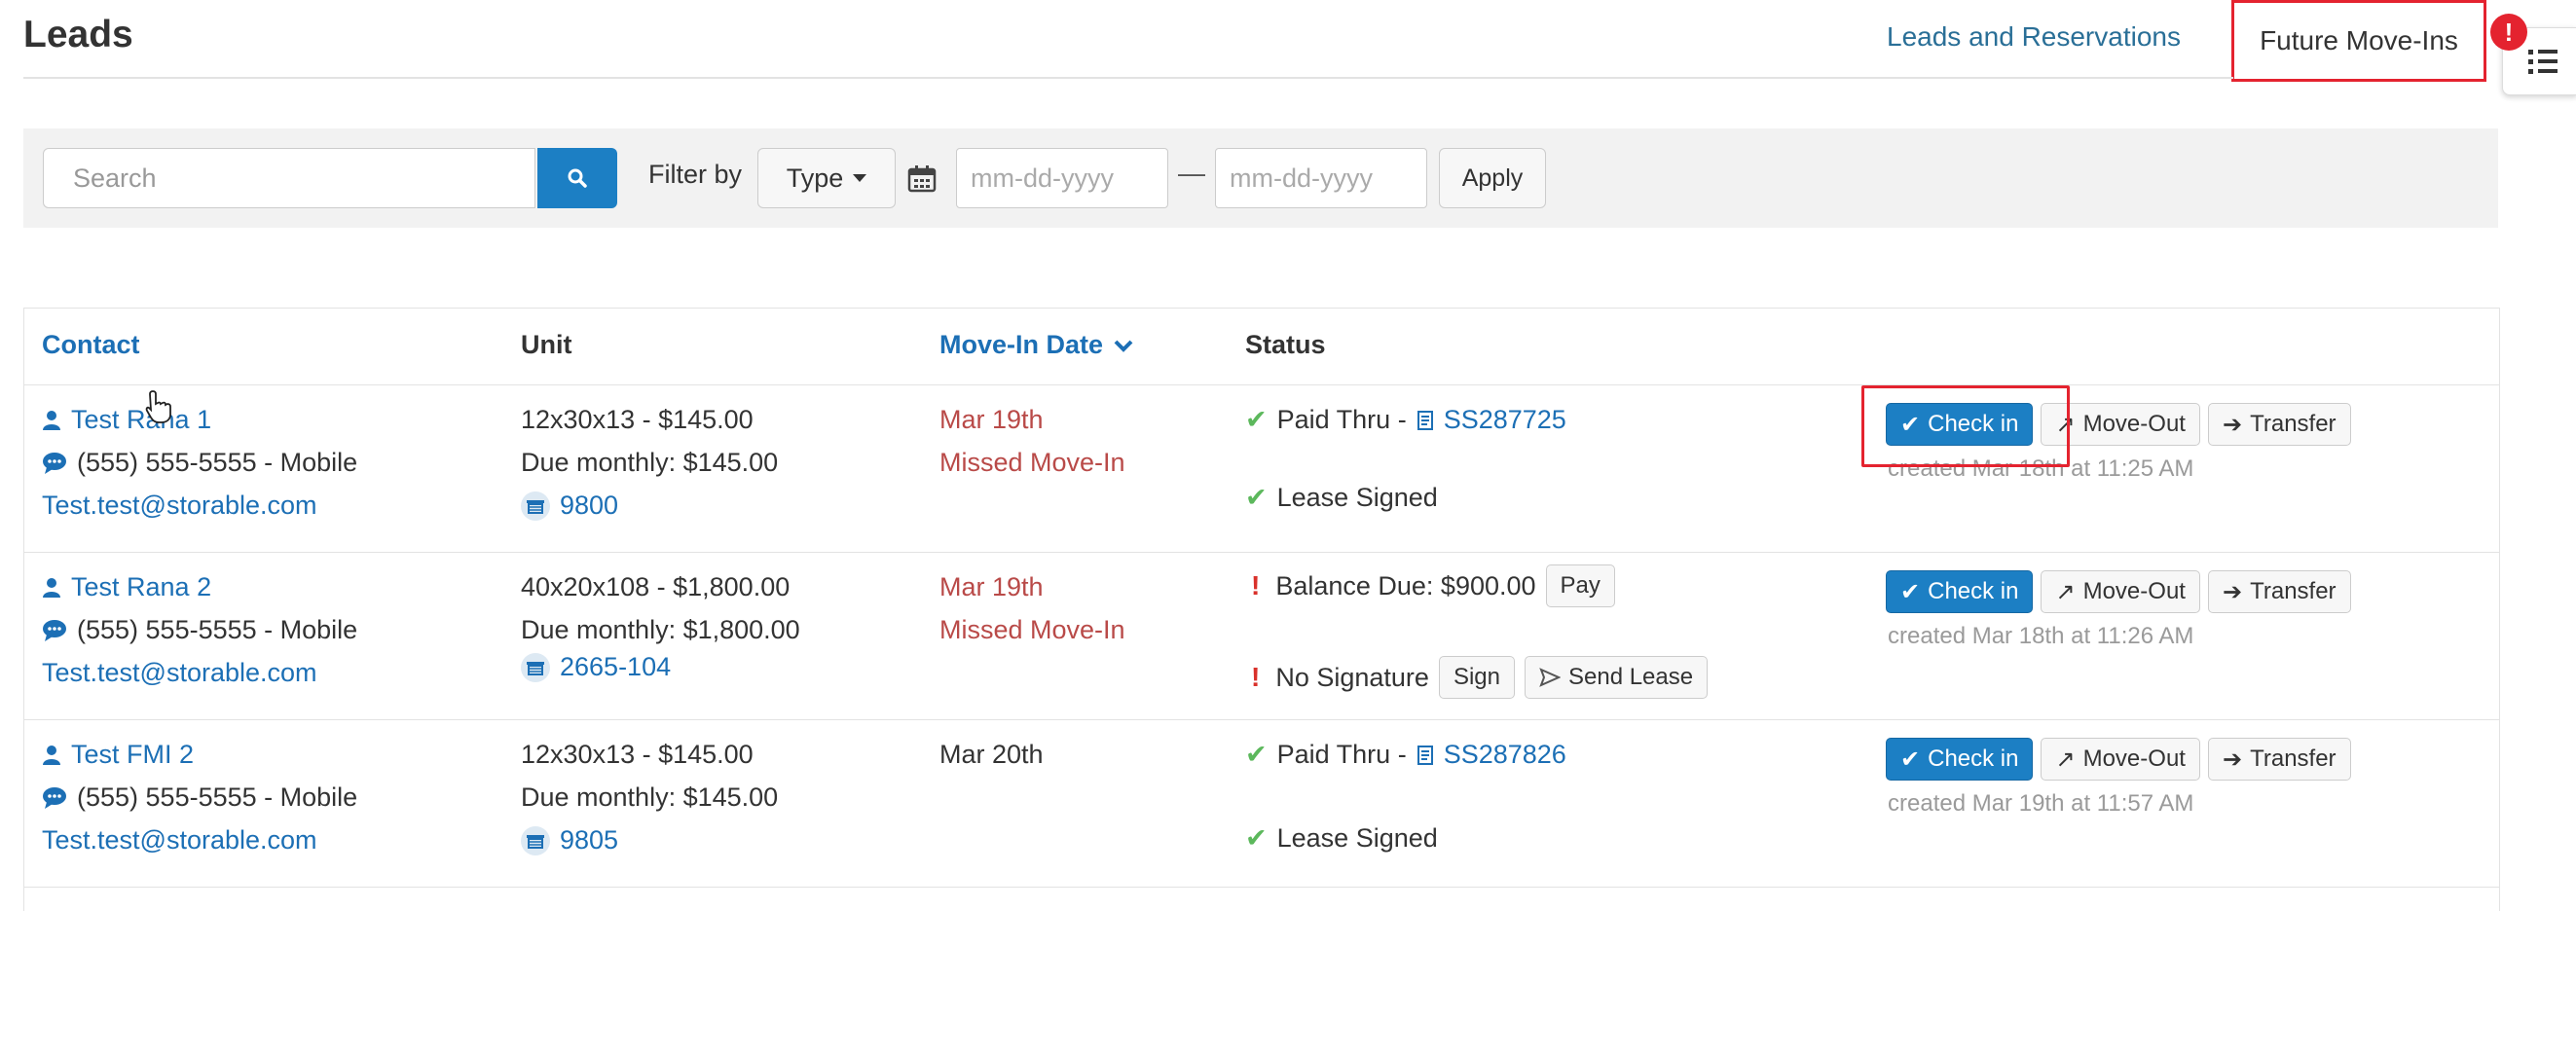 This screenshot has width=2576, height=1055. I want to click on type-dropdown-label: Type, so click(815, 178).